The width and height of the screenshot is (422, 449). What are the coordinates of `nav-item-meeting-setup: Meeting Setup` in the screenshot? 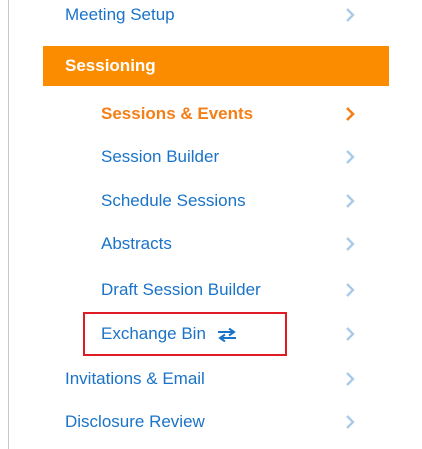 It's located at (211, 19).